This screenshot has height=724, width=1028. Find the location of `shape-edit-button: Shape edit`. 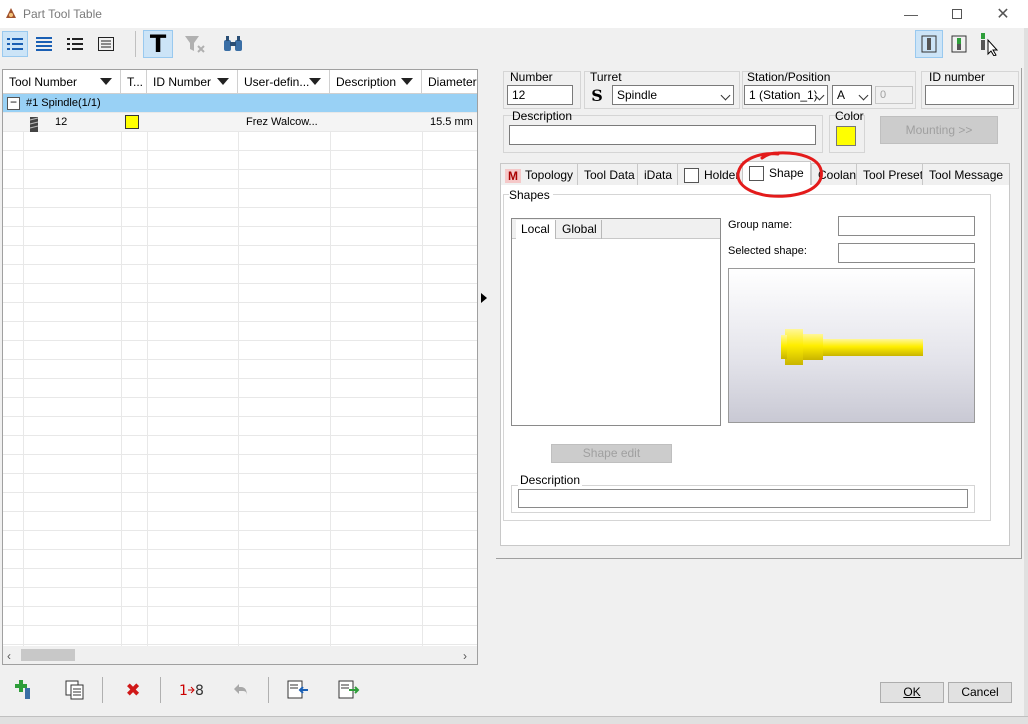

shape-edit-button: Shape edit is located at coordinates (611, 453).